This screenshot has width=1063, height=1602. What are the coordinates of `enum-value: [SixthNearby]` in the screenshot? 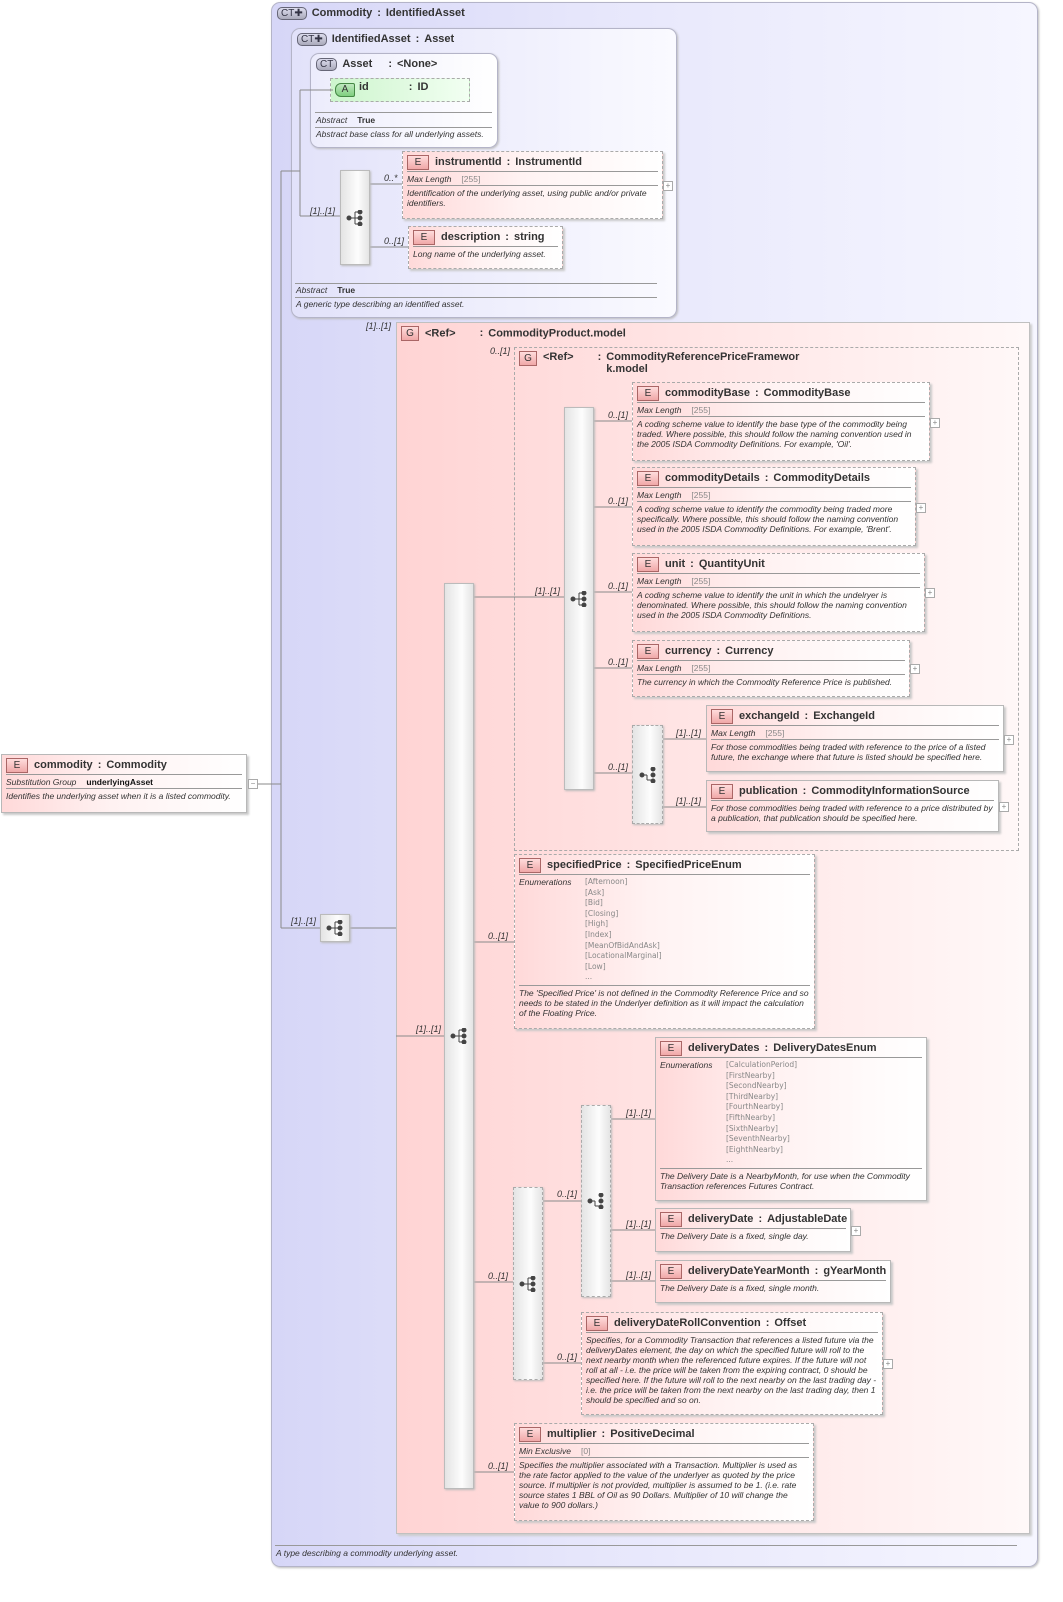 It's located at (752, 1128).